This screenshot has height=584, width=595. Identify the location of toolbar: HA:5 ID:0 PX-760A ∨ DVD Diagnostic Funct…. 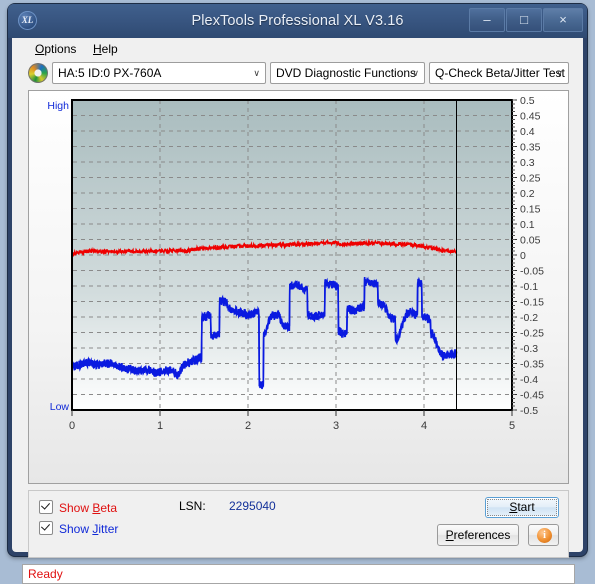
(297, 73).